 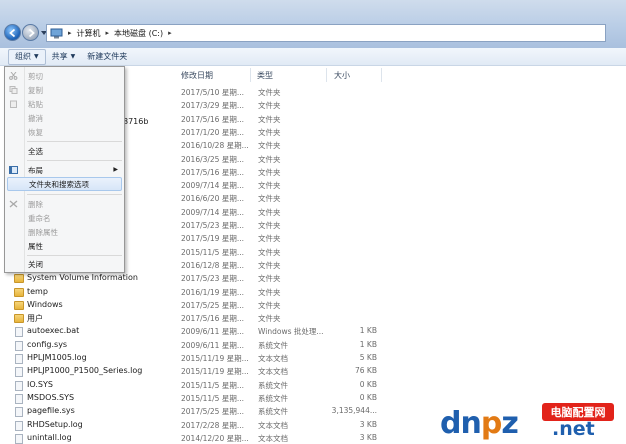 What do you see at coordinates (313, 318) in the screenshot?
I see `file-row: 用户 2017/5/16 星期... 文件夹` at bounding box center [313, 318].